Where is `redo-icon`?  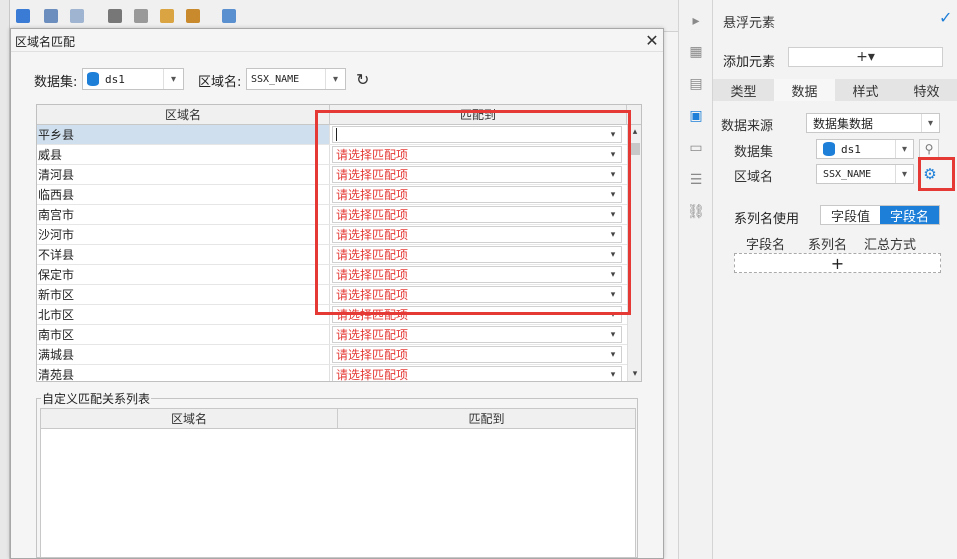
redo-icon is located at coordinates (77, 16).